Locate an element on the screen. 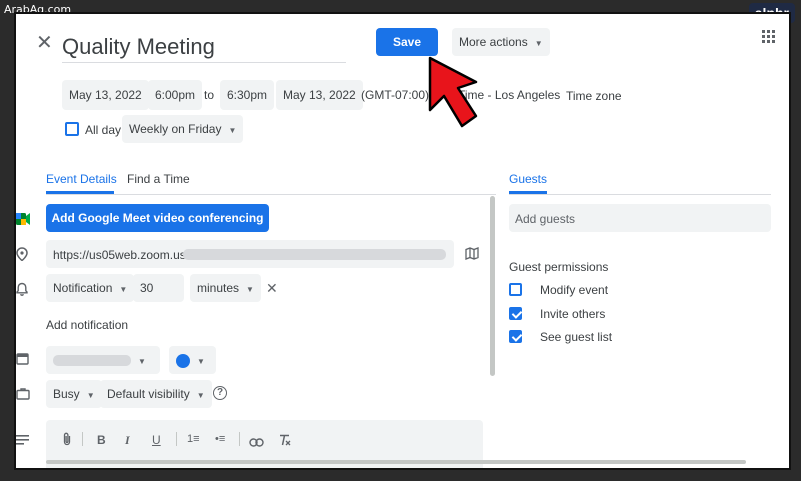 This screenshot has height=481, width=801. add-notification-link: Add notification is located at coordinates (87, 325).